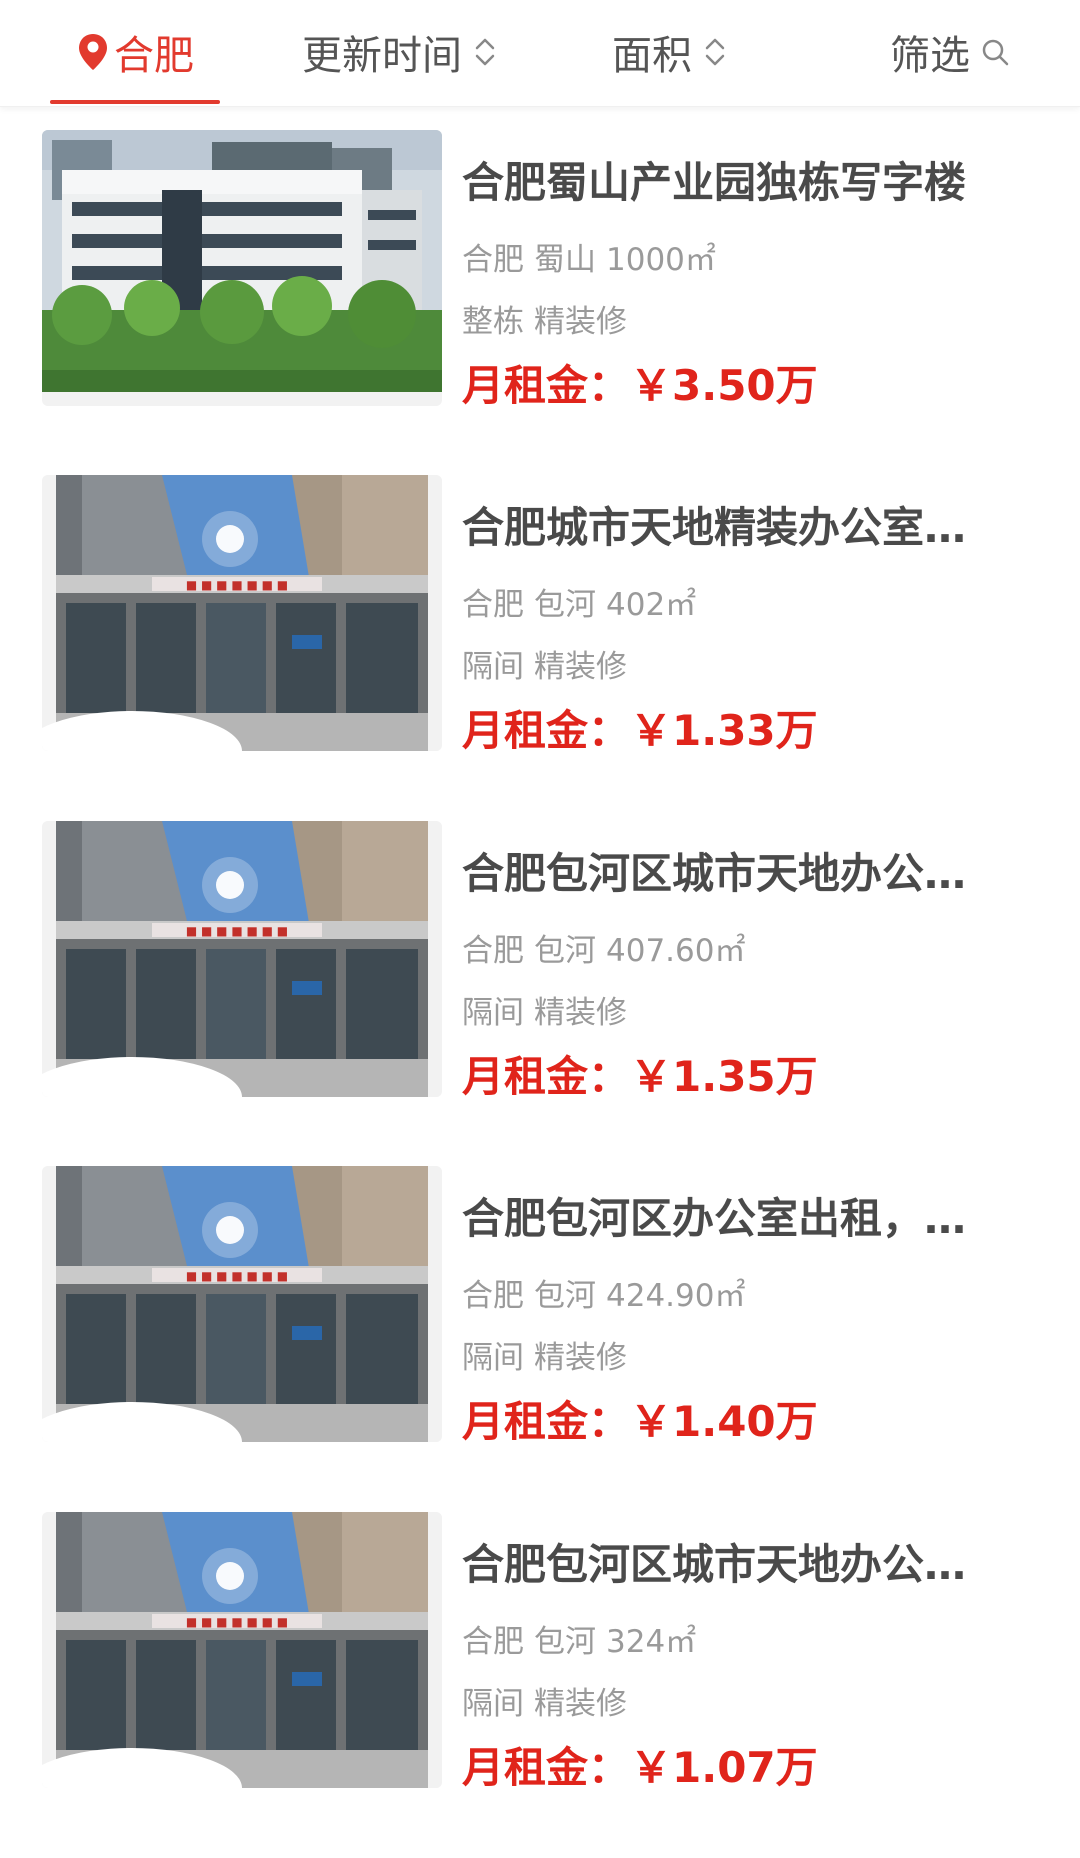 The width and height of the screenshot is (1080, 1858). I want to click on filter-bar: 合肥 更新时间 面积 筛选, so click(540, 53).